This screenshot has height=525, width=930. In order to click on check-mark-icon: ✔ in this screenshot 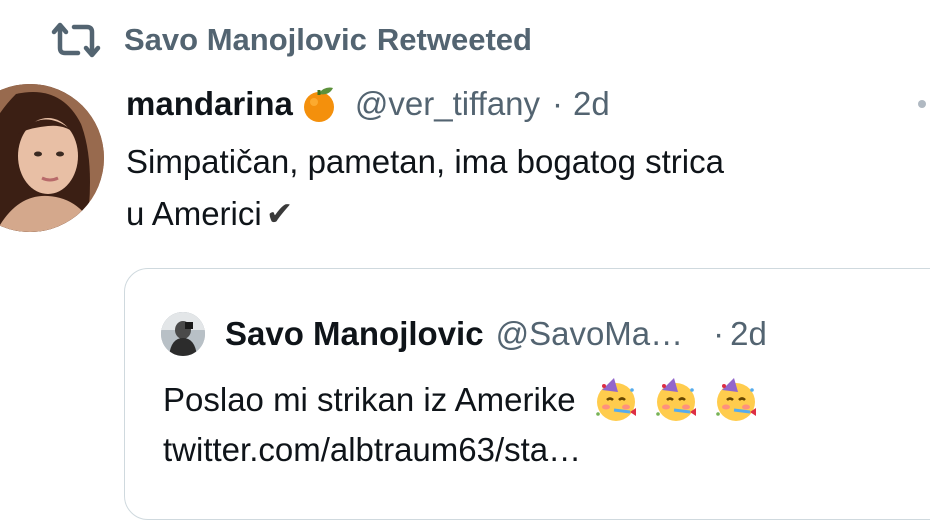, I will do `click(279, 213)`.